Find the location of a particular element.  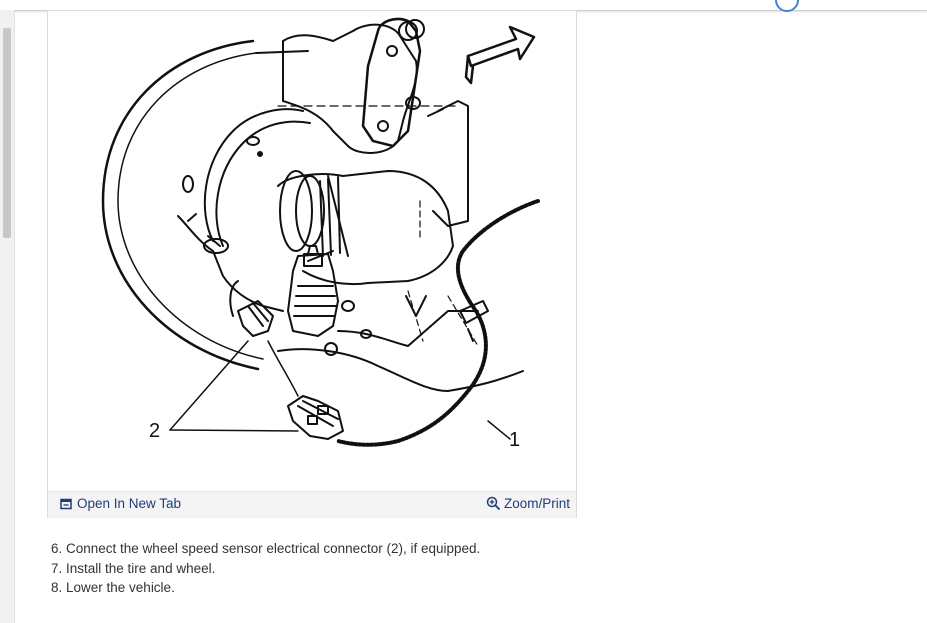

open-in-new-tab-icon is located at coordinates (66, 503).